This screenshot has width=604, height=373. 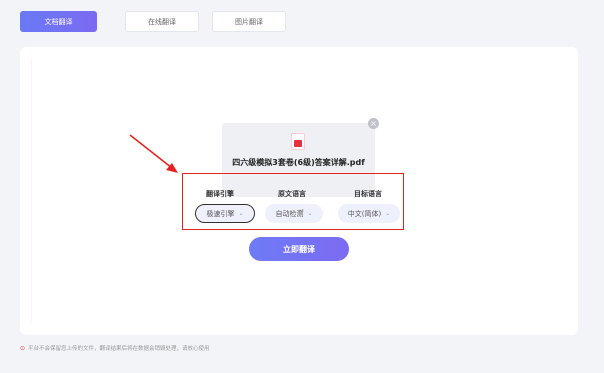 I want to click on privacy-notice: ⊙ 平台不会保留您上传的文件，翻译结果后将在数据会销毁处理，请放心使用, so click(x=115, y=348).